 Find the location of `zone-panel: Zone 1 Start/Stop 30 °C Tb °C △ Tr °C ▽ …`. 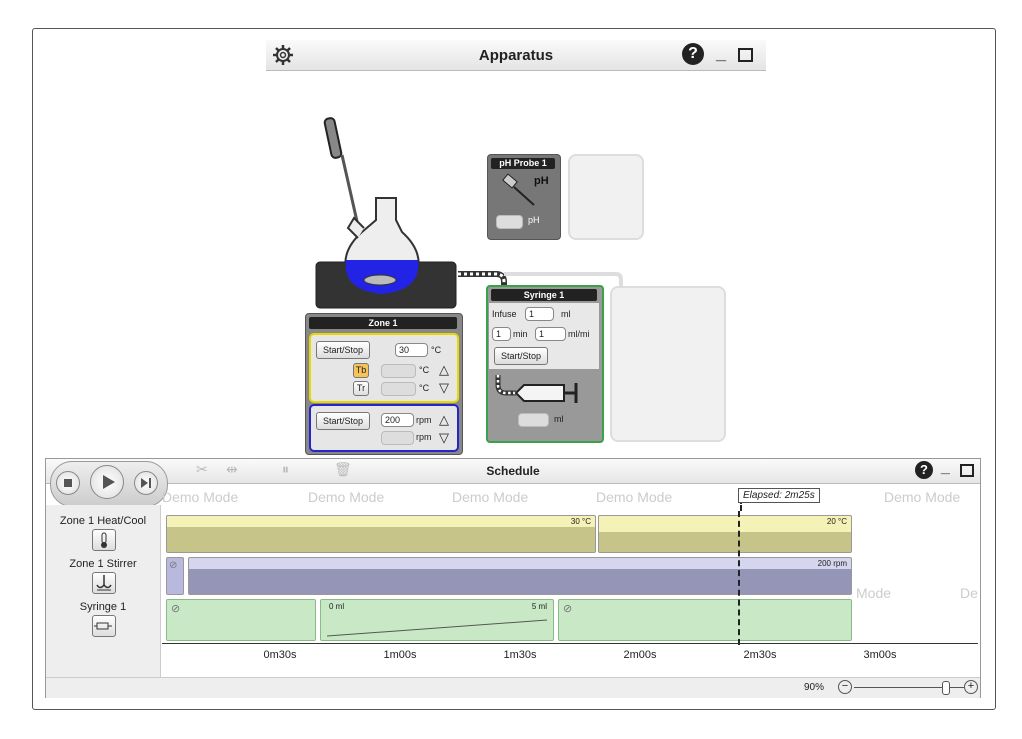

zone-panel: Zone 1 Start/Stop 30 °C Tb °C △ Tr °C ▽ … is located at coordinates (384, 384).